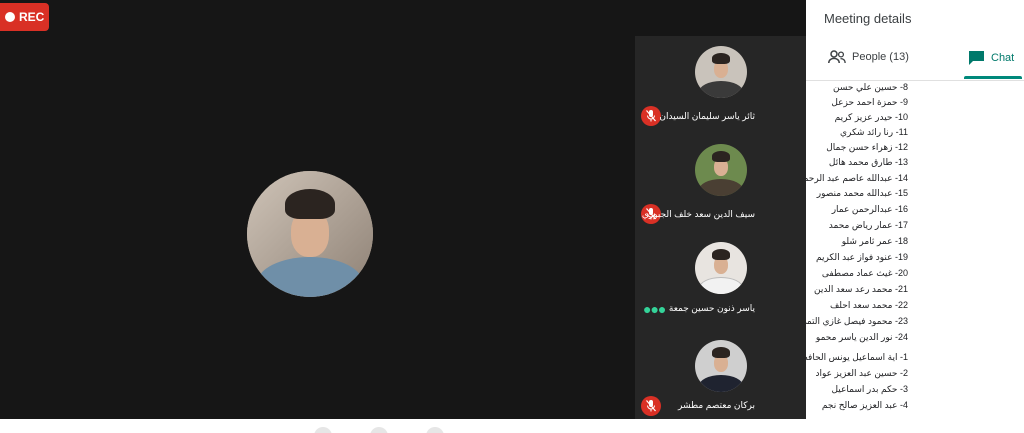  Describe the element at coordinates (868, 225) in the screenshot. I see `chat-line: 17- عمار رياض محمد` at that location.